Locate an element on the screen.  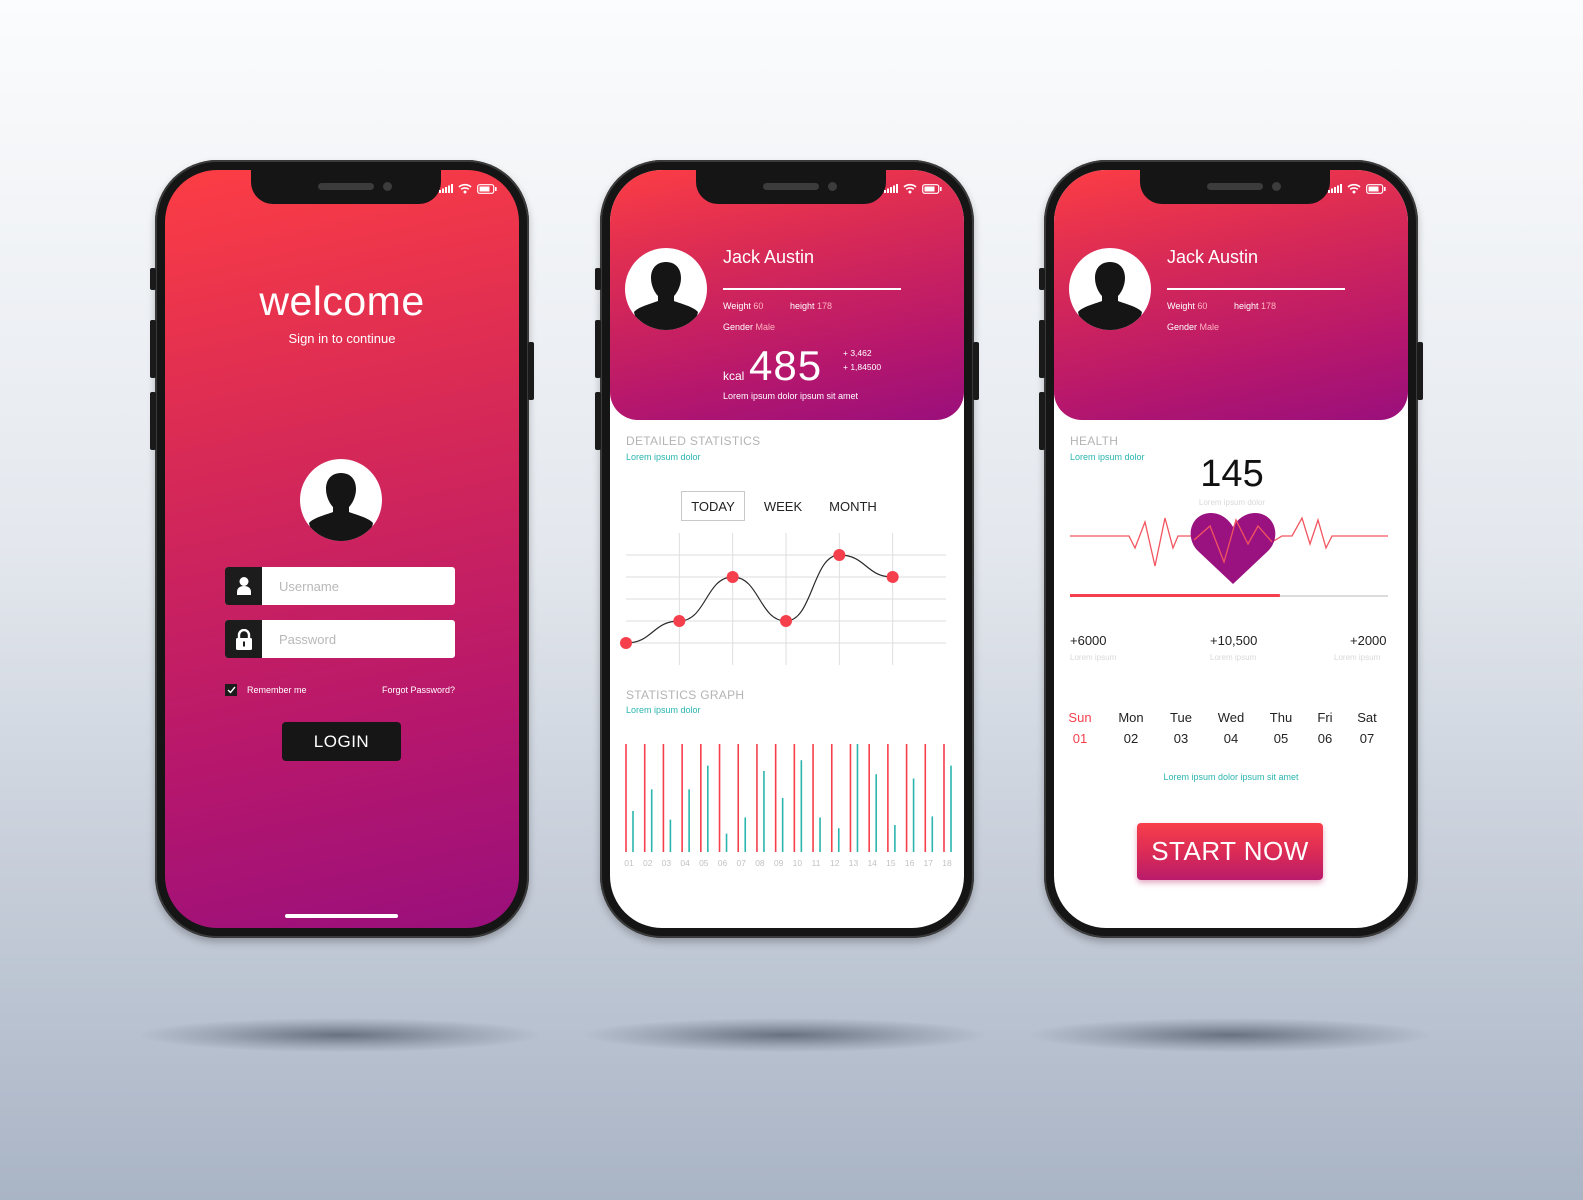
bar-chart: 01 02 03 04 05 06 07 08 09 10 11 12 13 14 15 16 17 18 is located at coordinates (788, 806).